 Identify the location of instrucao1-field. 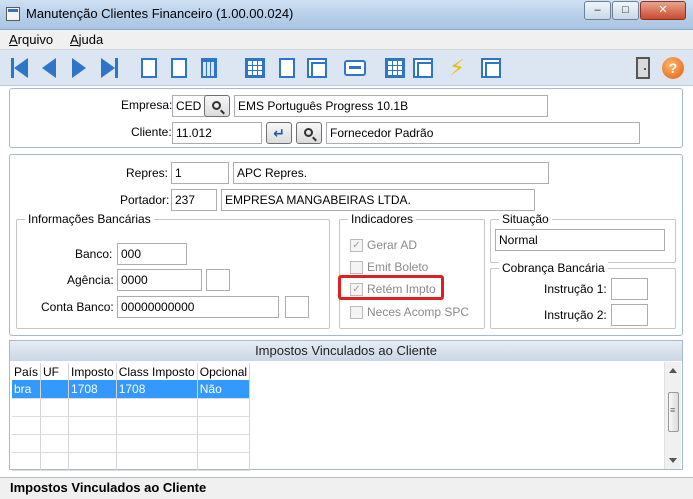
(629, 289).